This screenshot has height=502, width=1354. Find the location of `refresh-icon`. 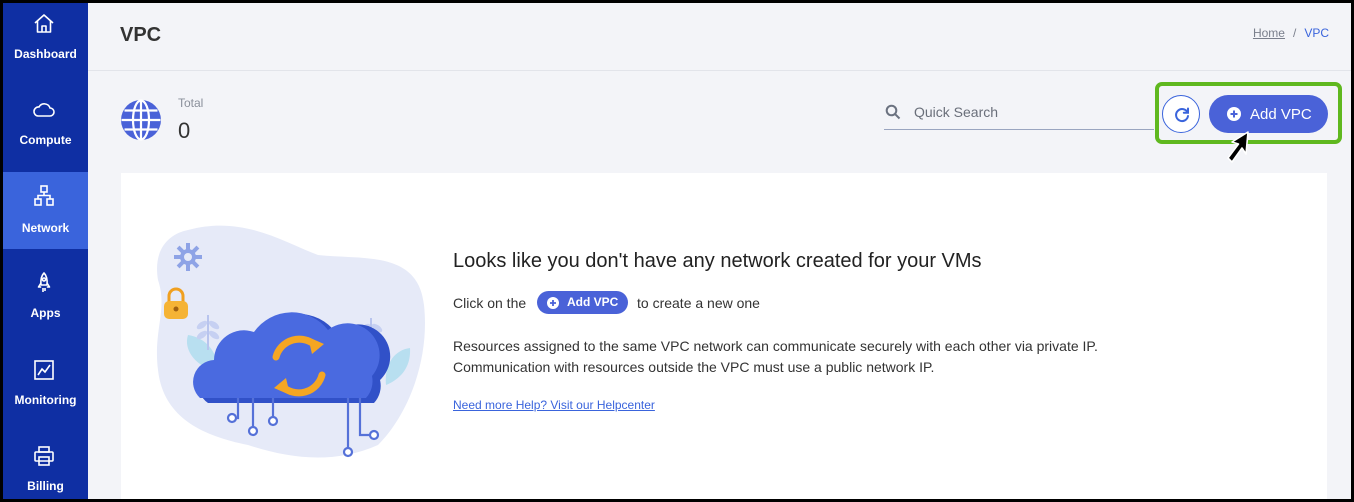

refresh-icon is located at coordinates (1182, 115).